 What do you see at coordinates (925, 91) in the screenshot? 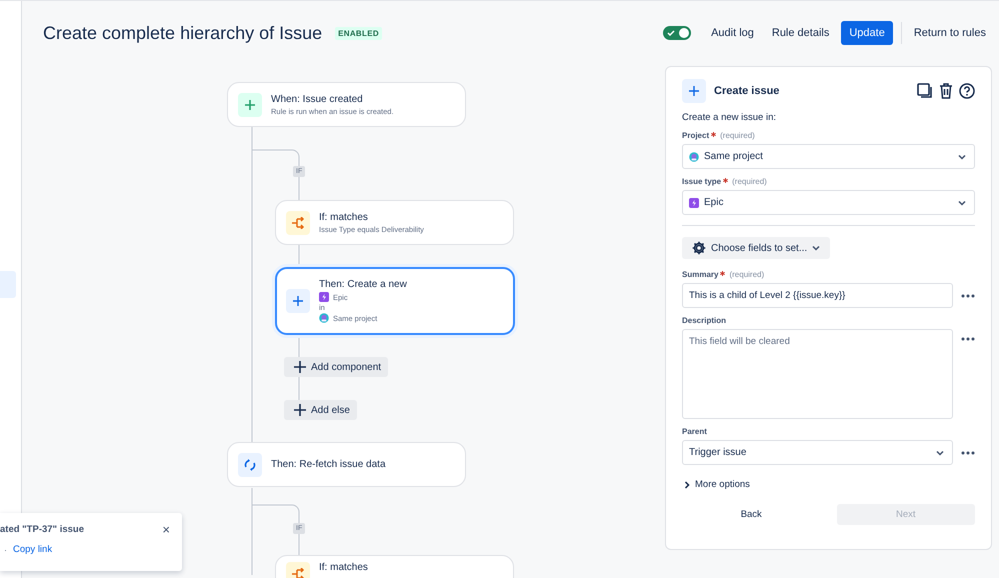
I see `duplicate-icon` at bounding box center [925, 91].